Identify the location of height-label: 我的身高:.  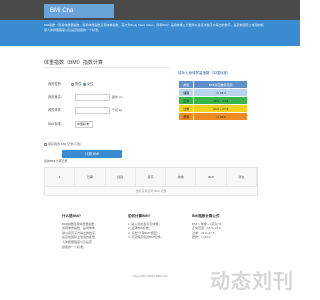
(55, 97).